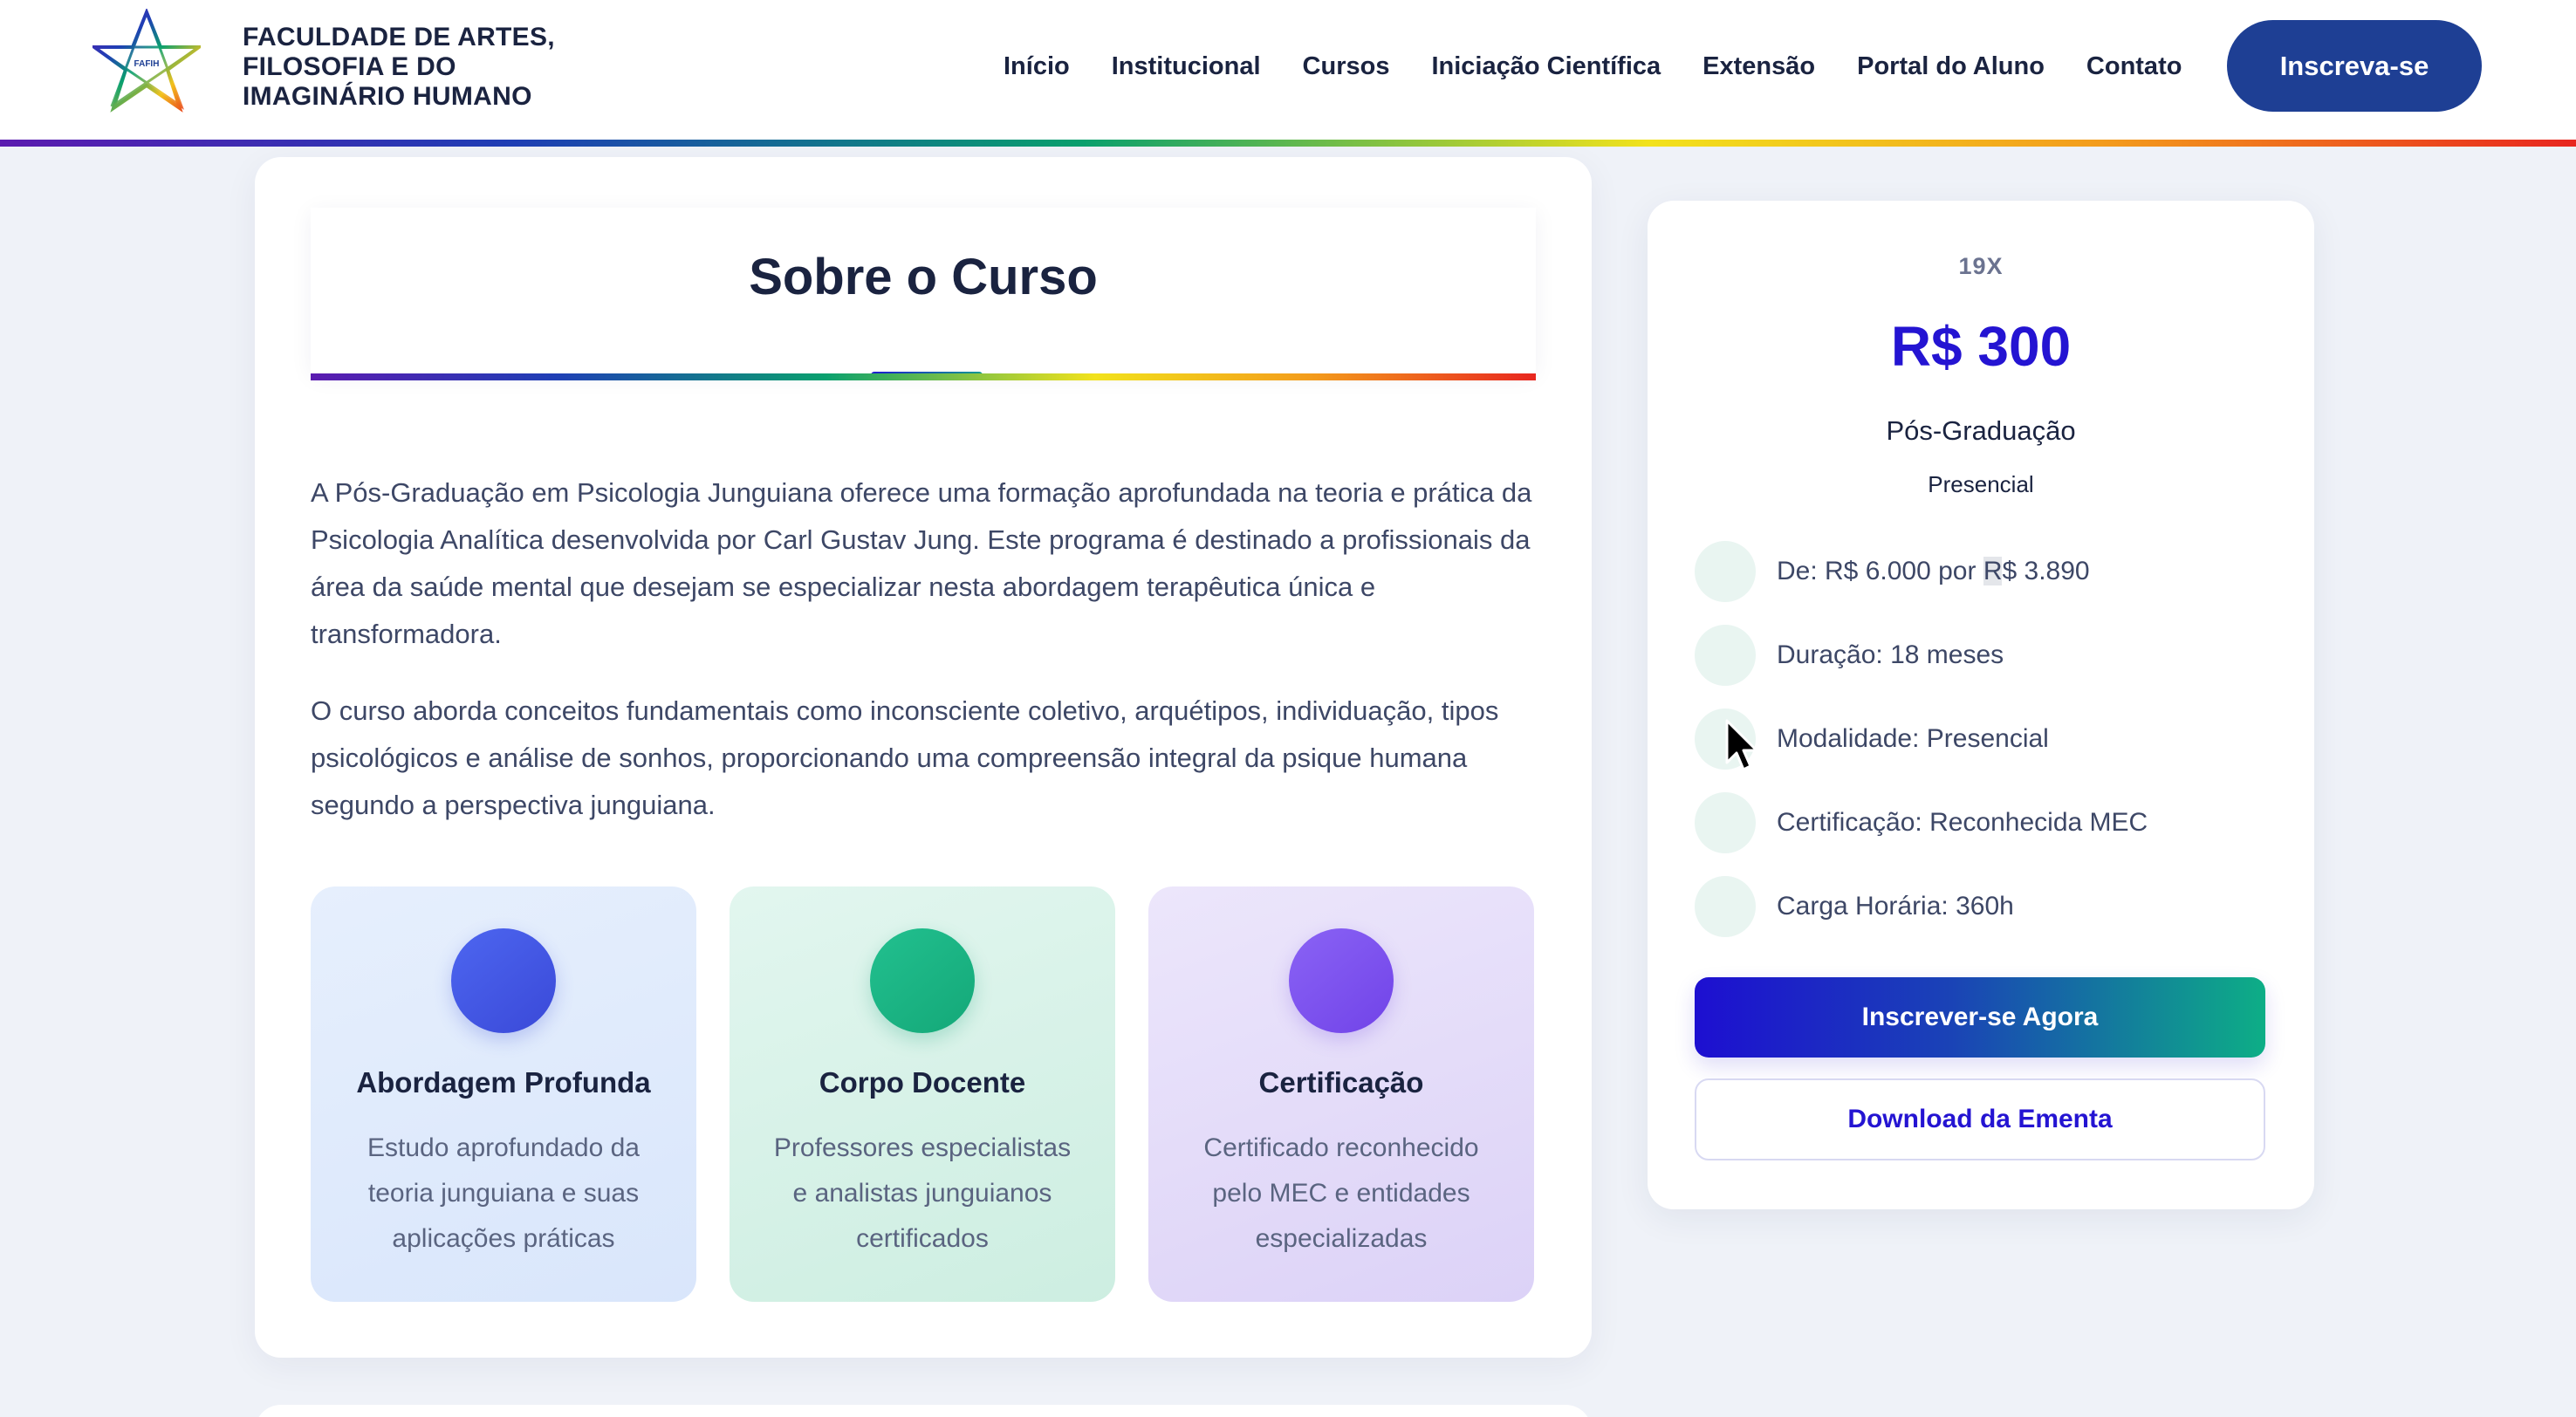 The height and width of the screenshot is (1417, 2576). What do you see at coordinates (2134, 66) in the screenshot?
I see `nav-contato: Contato` at bounding box center [2134, 66].